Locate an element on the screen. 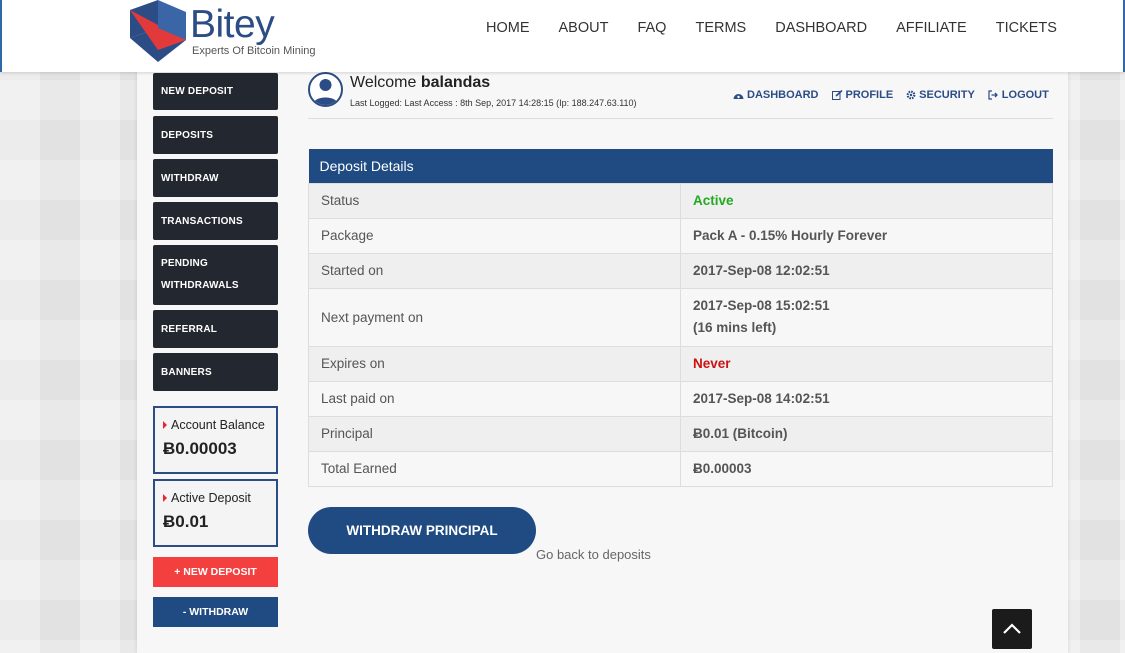 Image resolution: width=1125 pixels, height=653 pixels. table-row: Last paid on 2017-Sep-08 14:02:51 is located at coordinates (680, 398).